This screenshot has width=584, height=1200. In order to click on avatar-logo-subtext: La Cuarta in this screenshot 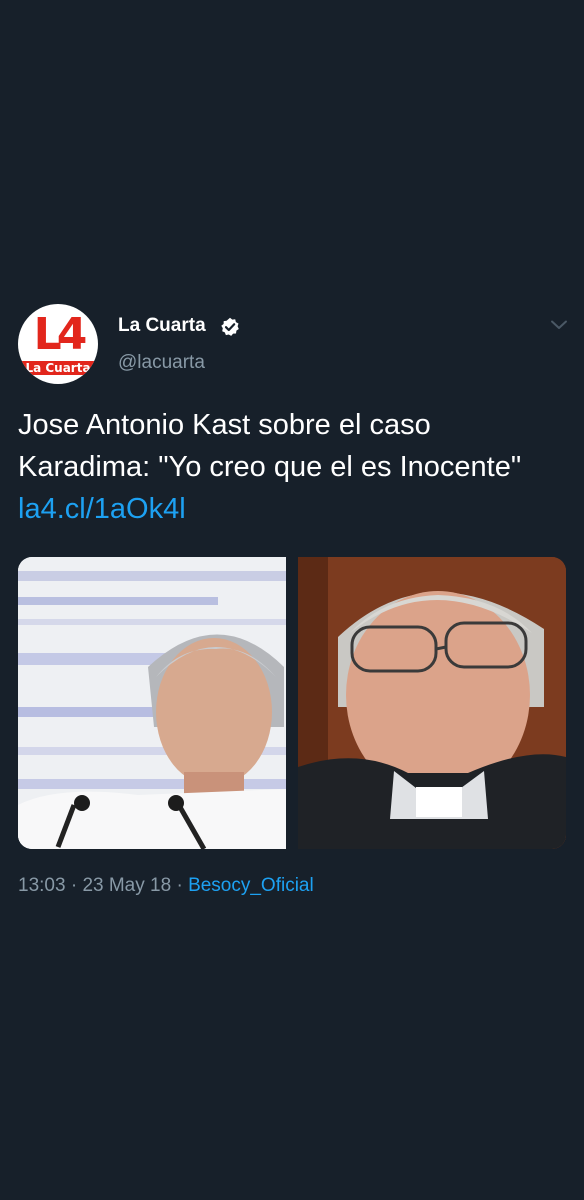, I will do `click(58, 368)`.